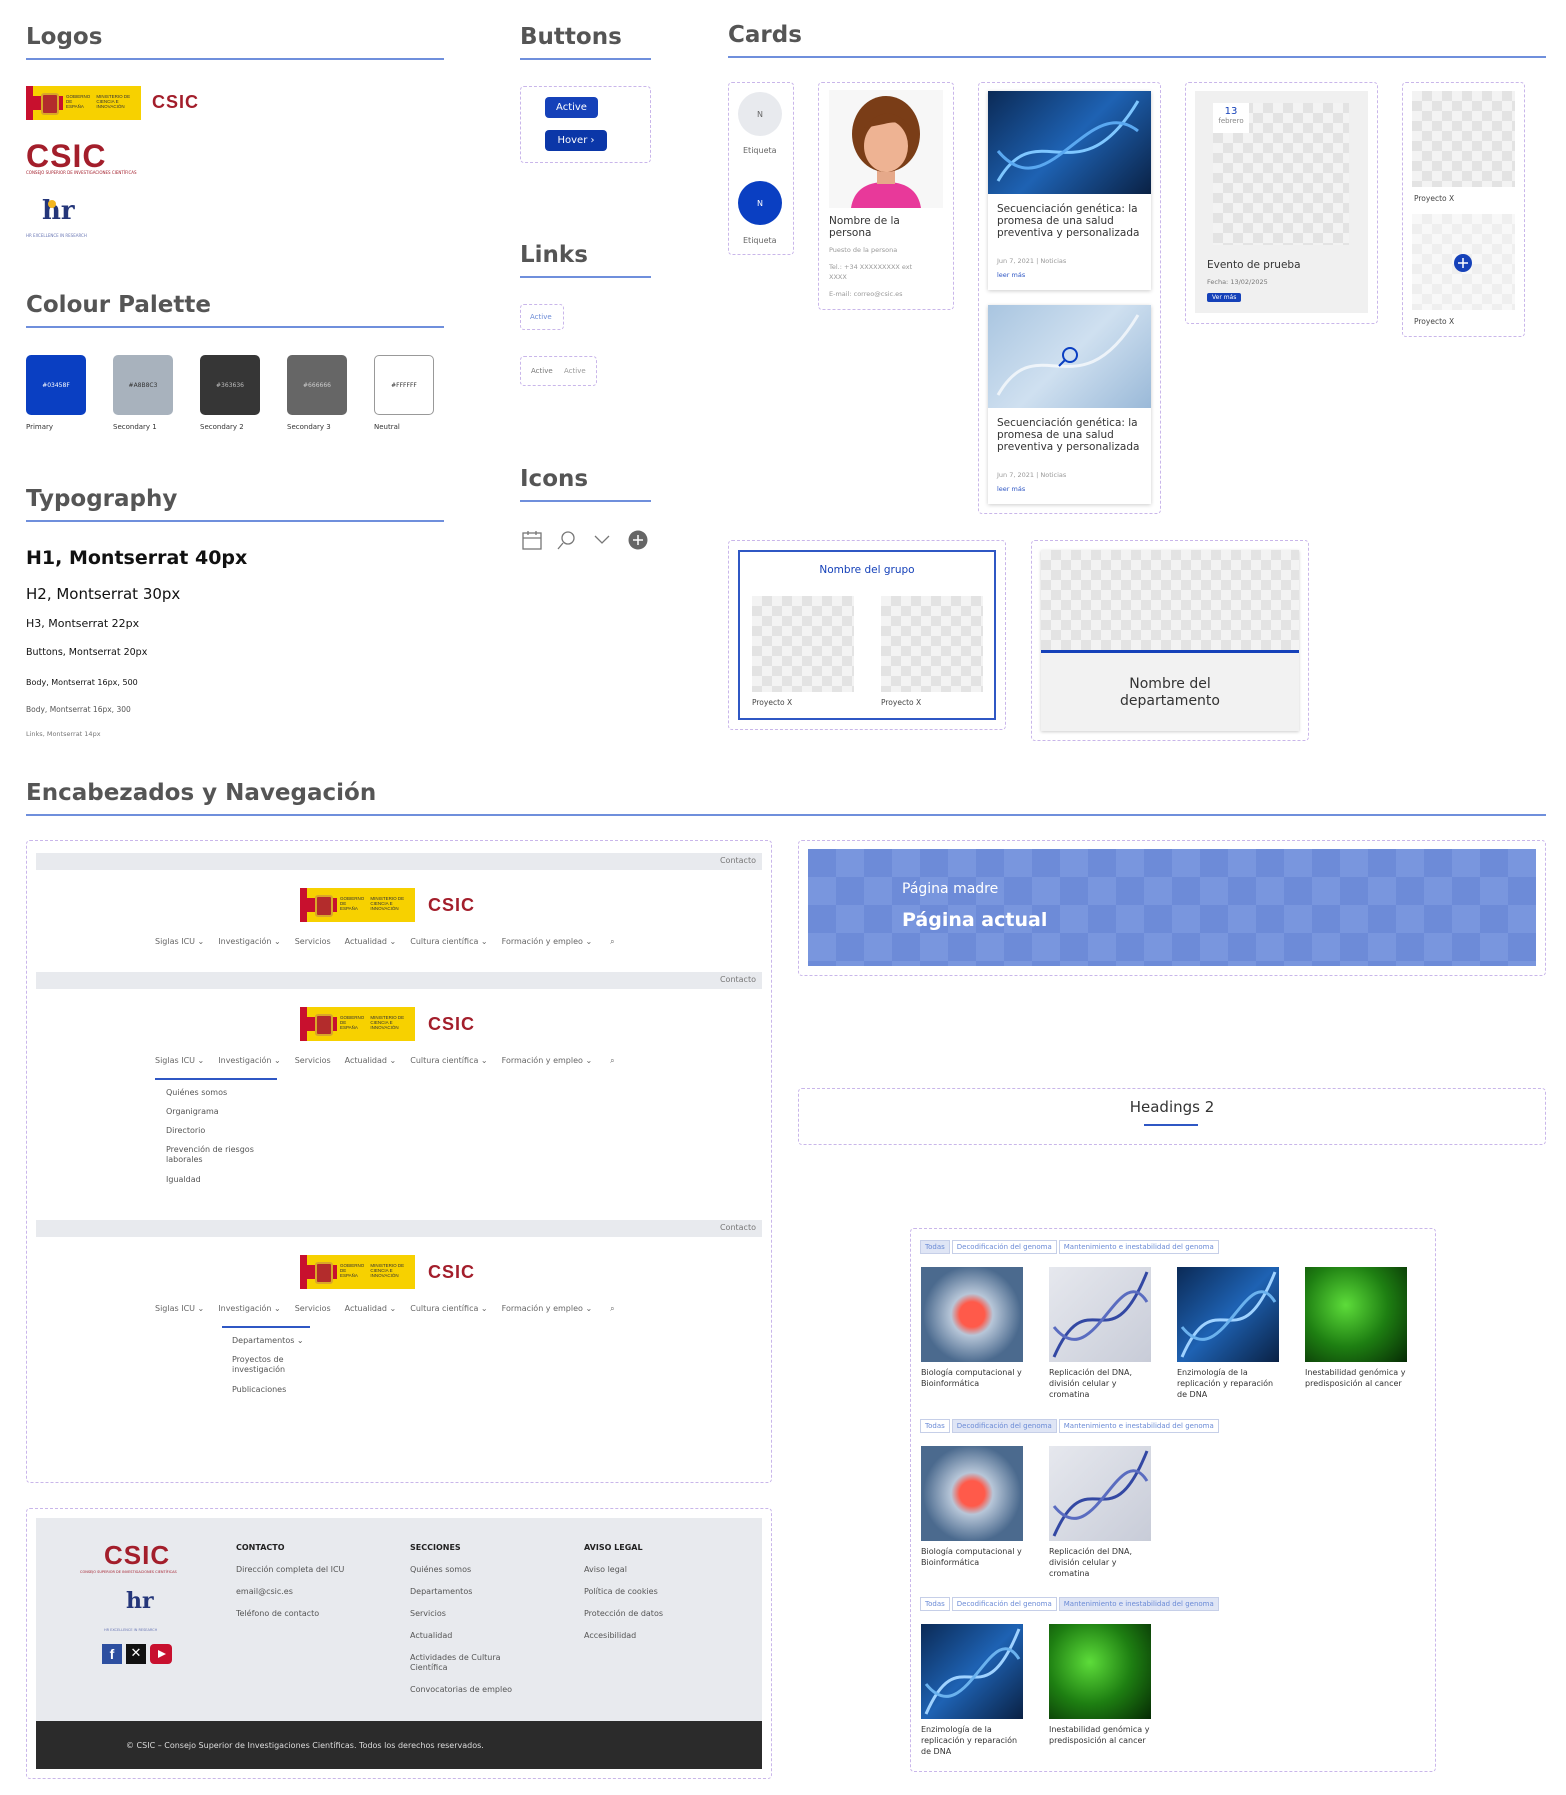 Image resolution: width=1566 pixels, height=1795 pixels. I want to click on link-pair-b: Active, so click(575, 371).